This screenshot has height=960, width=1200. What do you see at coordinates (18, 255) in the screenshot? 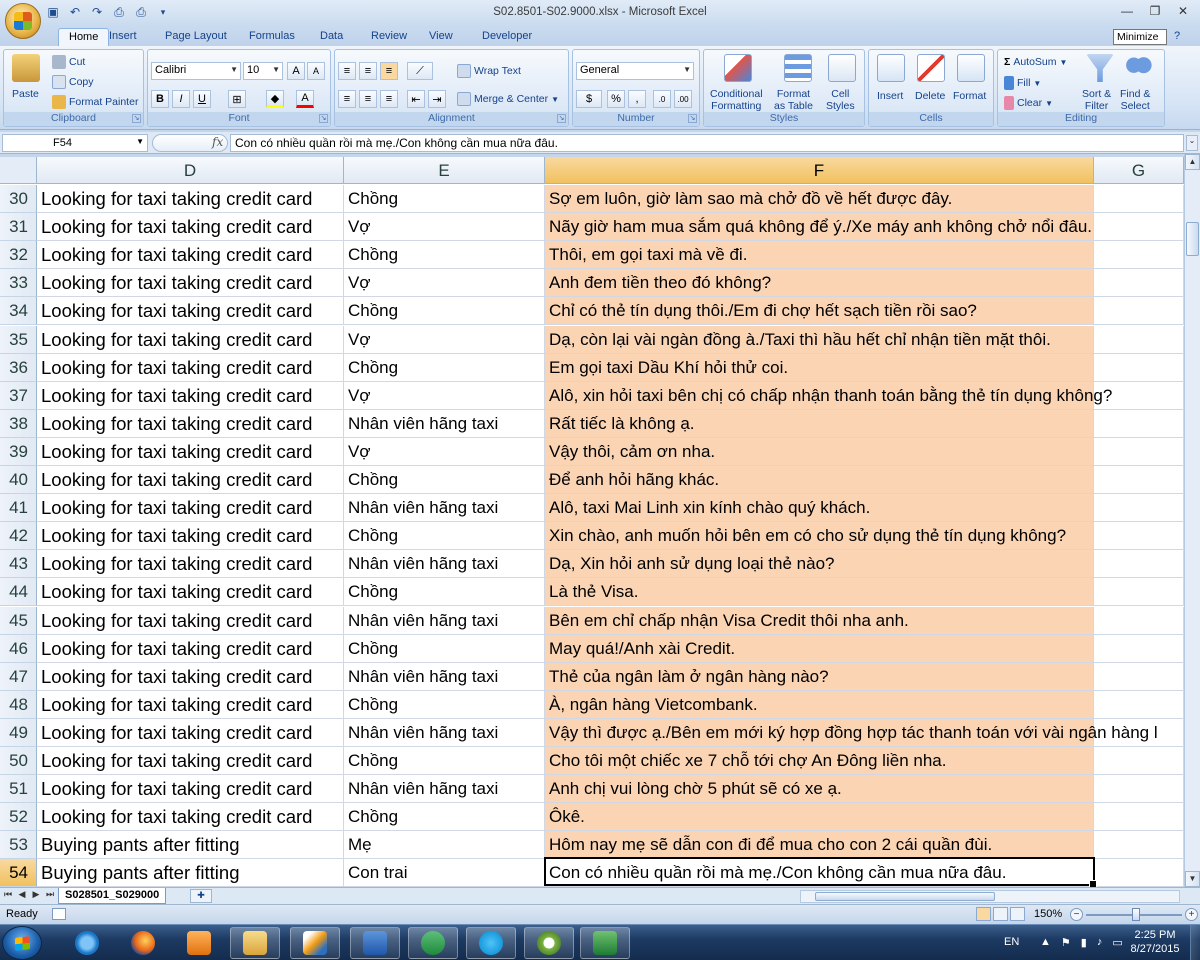
I see `row-header: 32` at bounding box center [18, 255].